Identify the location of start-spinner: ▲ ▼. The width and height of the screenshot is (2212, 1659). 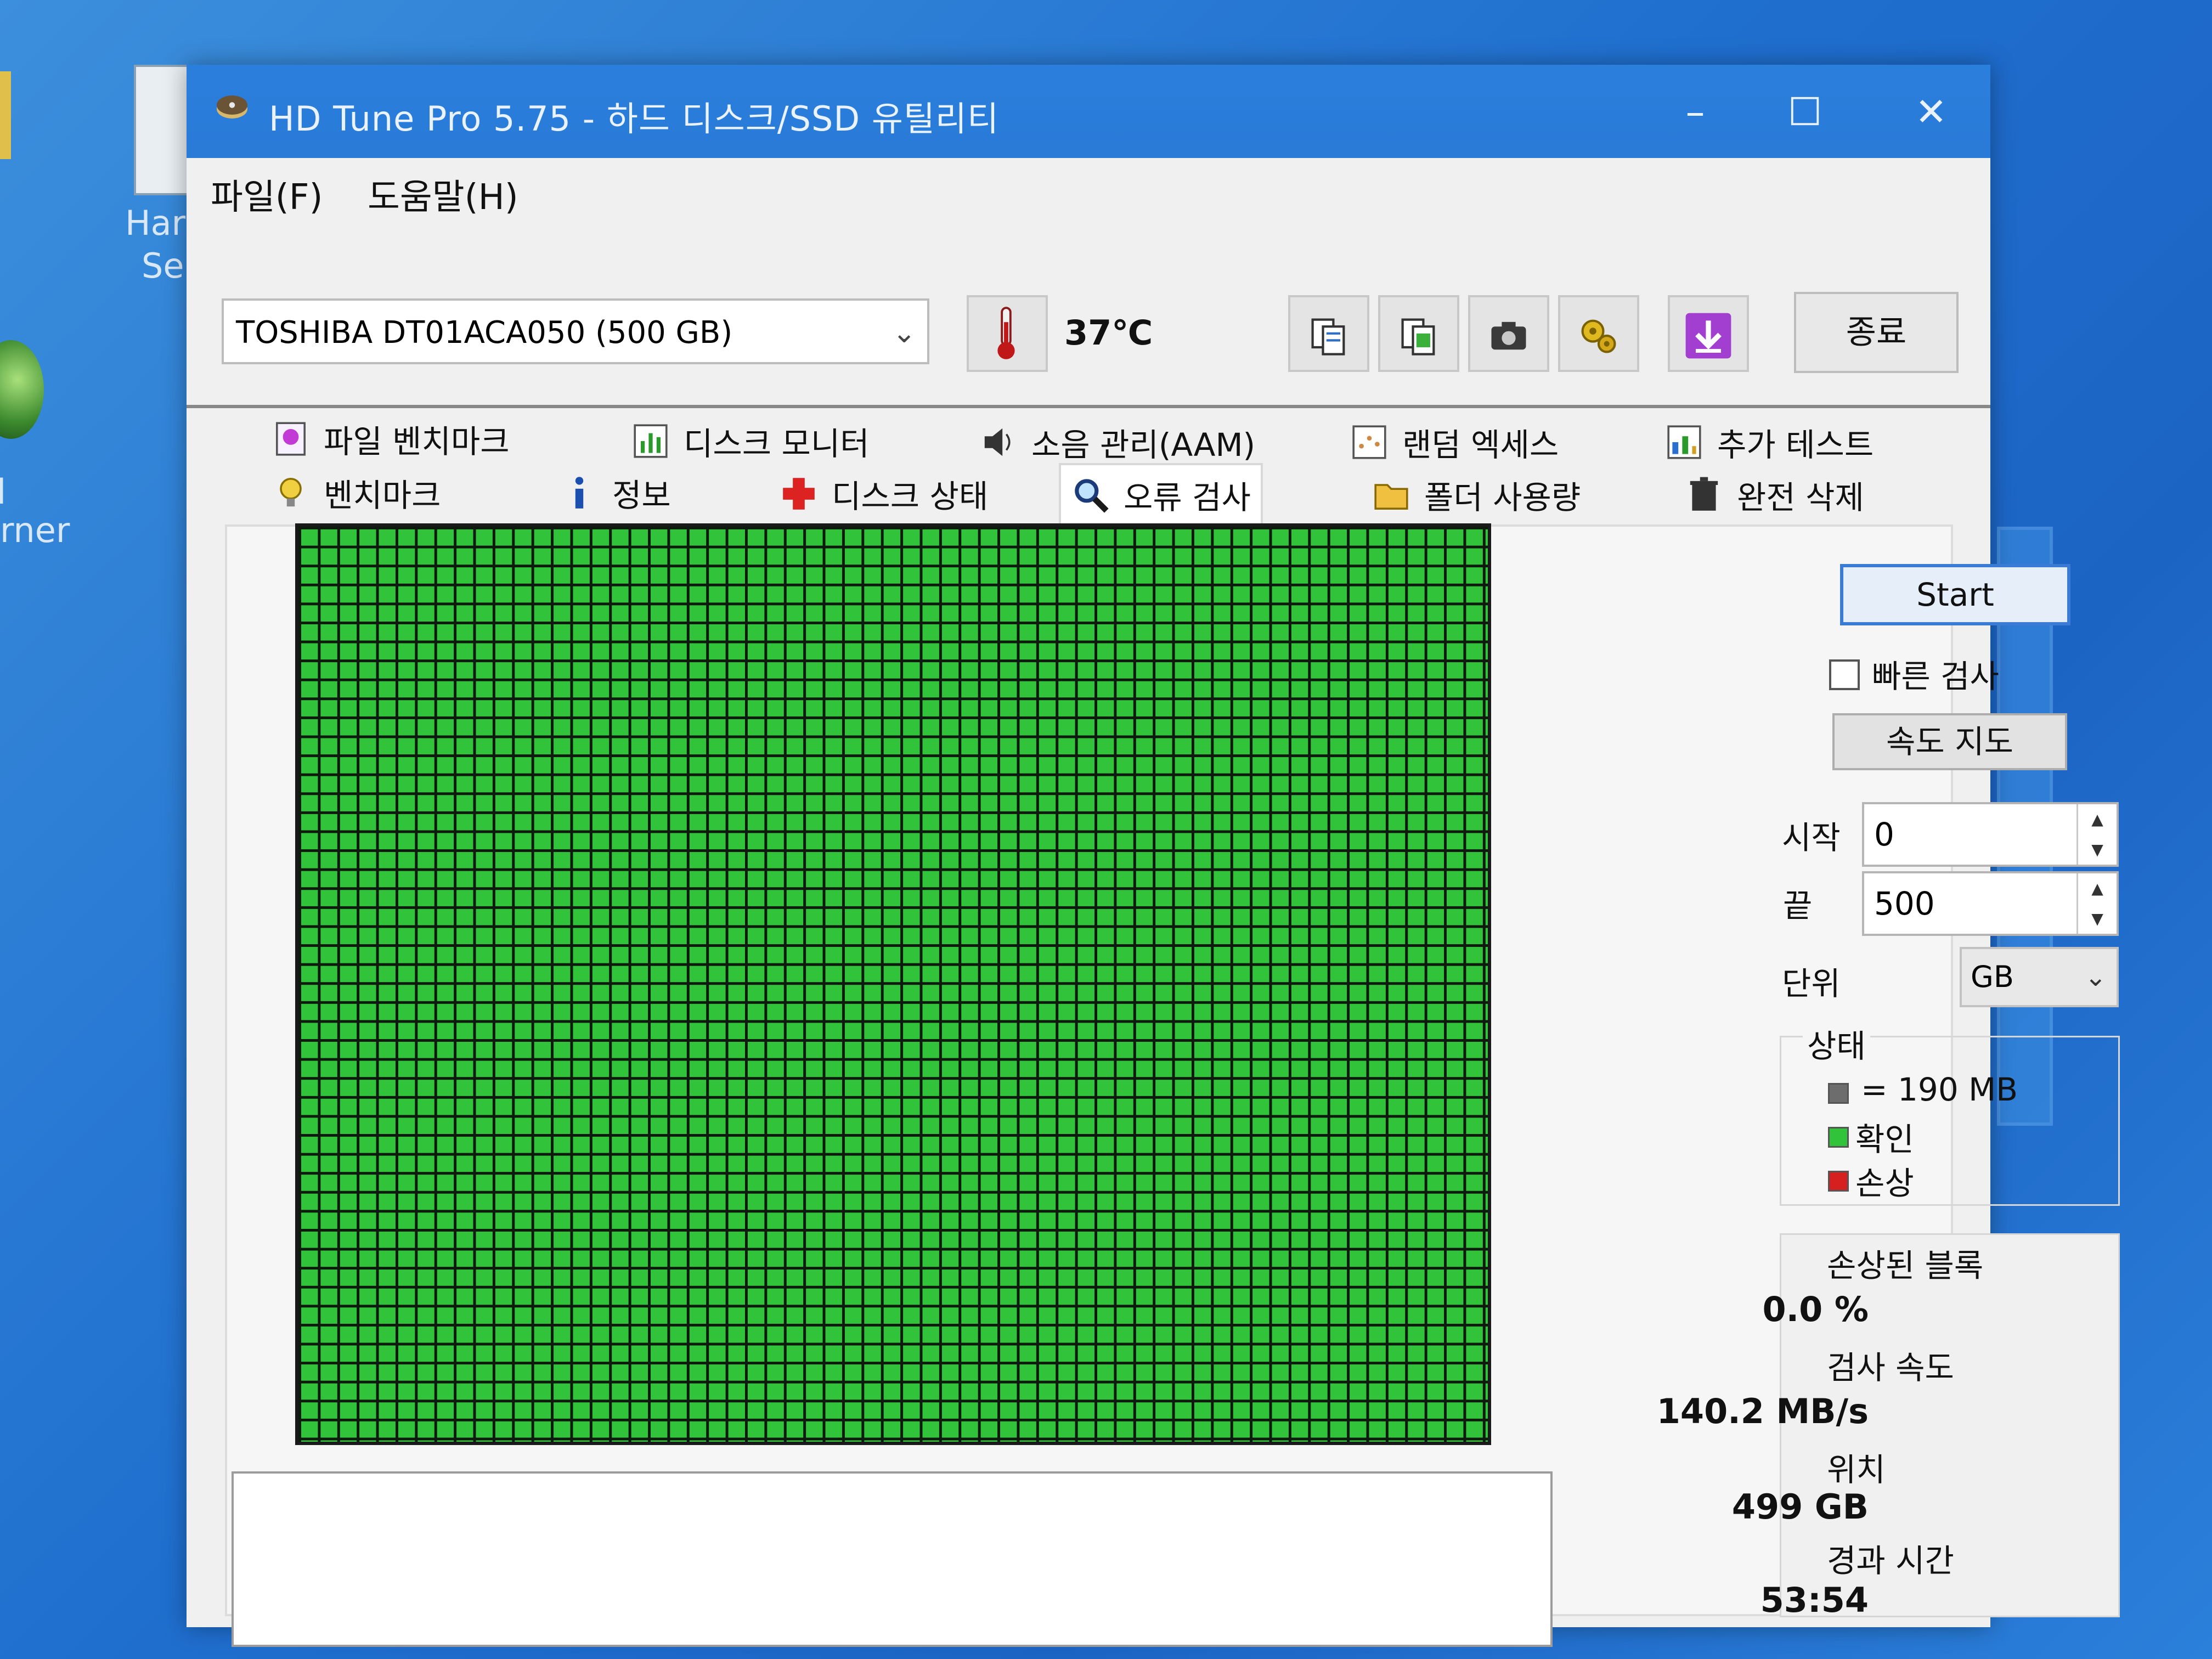
(2096, 835).